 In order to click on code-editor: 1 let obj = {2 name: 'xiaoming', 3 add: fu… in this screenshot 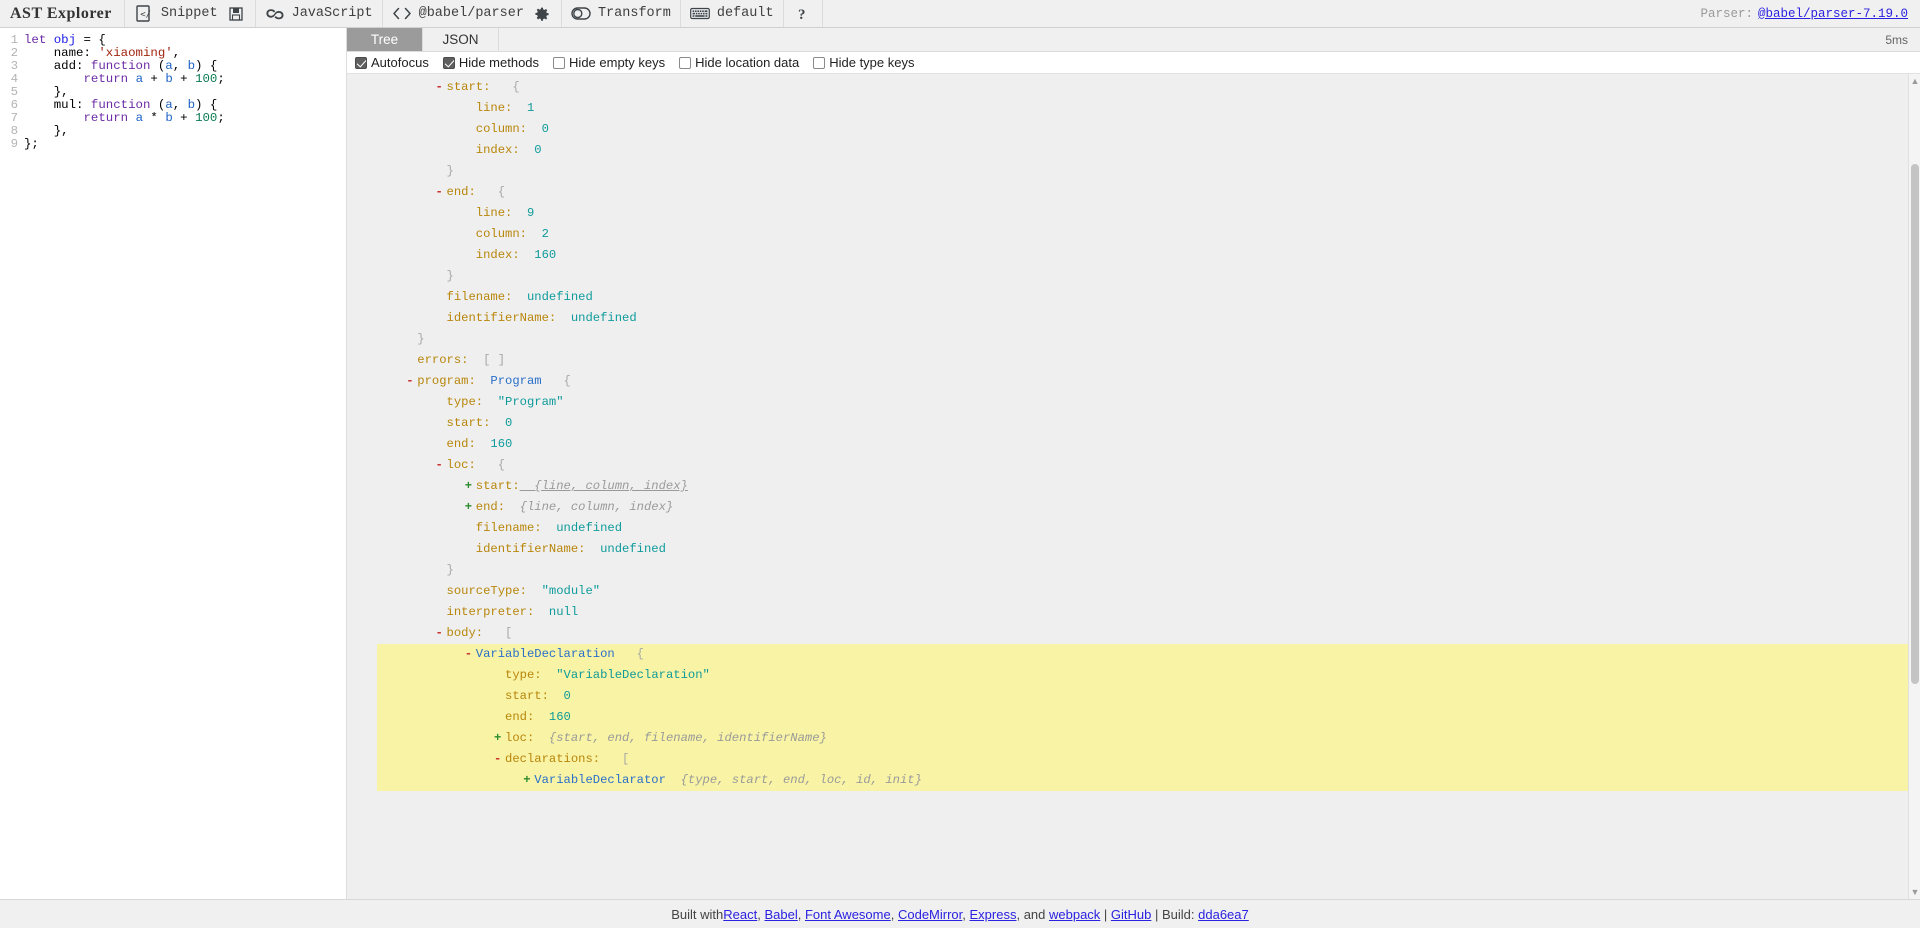, I will do `click(173, 89)`.